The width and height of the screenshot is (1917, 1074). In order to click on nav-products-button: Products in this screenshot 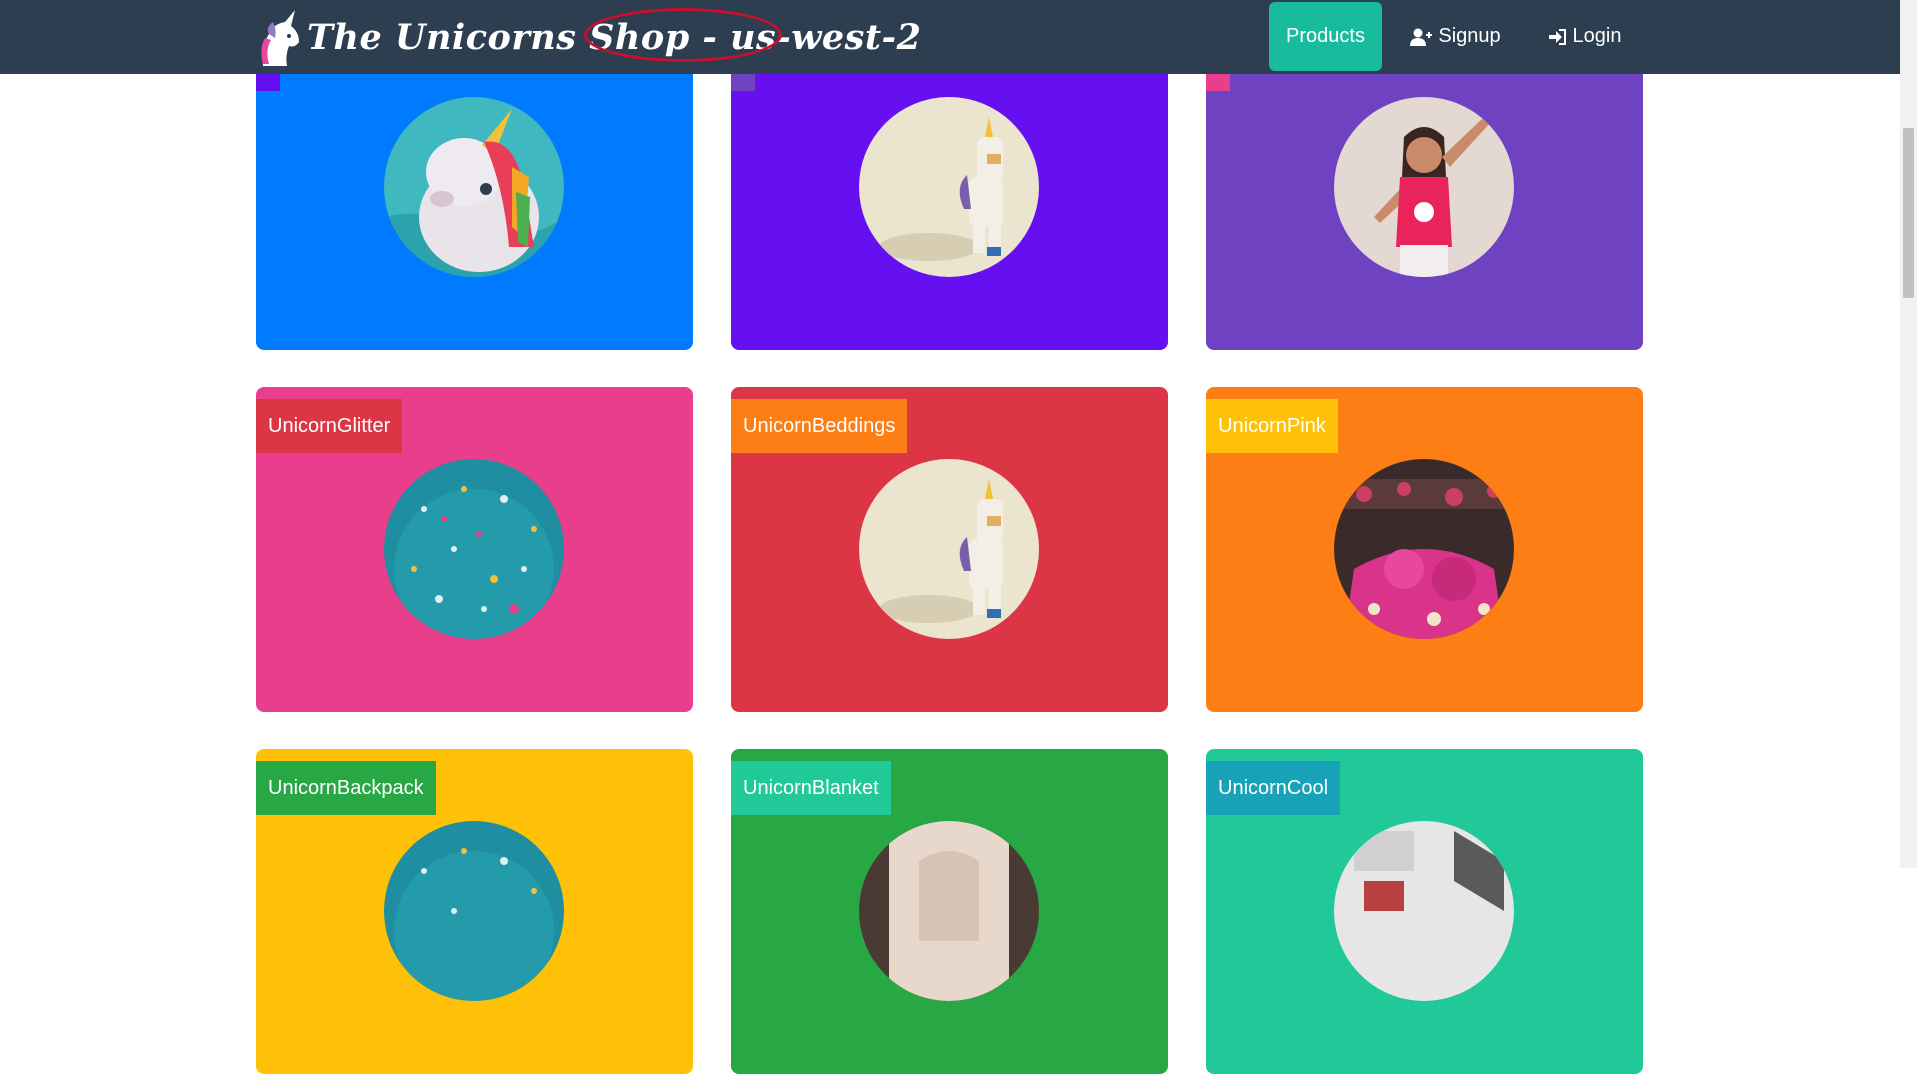, I will do `click(1325, 36)`.